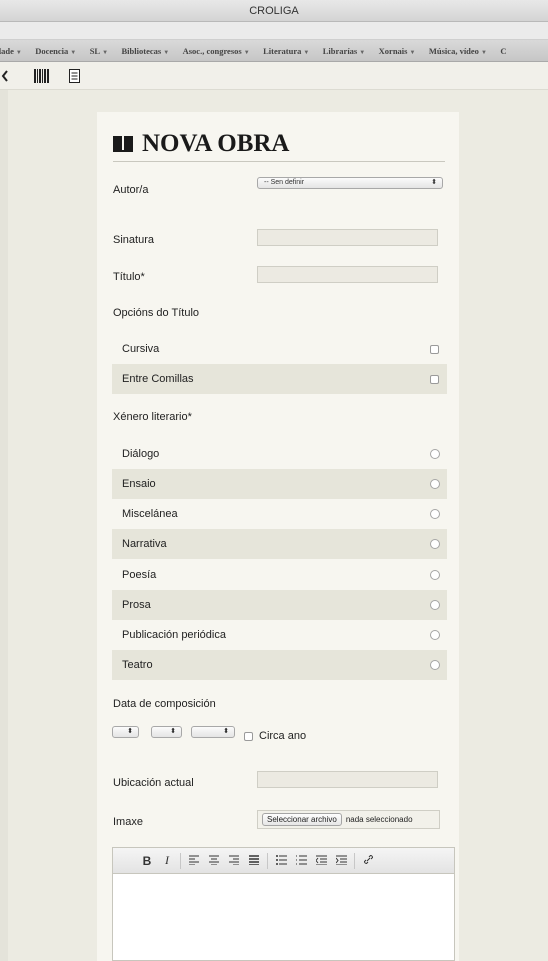 This screenshot has width=548, height=961. I want to click on nav-item-librarias: Librarías ▼, so click(344, 50).